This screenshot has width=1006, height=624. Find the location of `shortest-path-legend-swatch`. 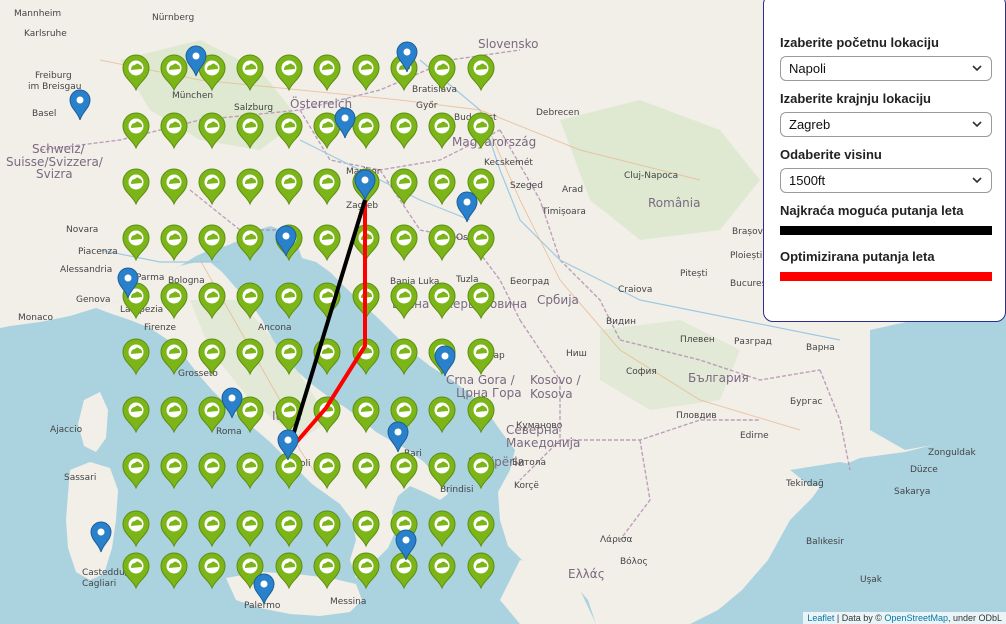

shortest-path-legend-swatch is located at coordinates (886, 230).